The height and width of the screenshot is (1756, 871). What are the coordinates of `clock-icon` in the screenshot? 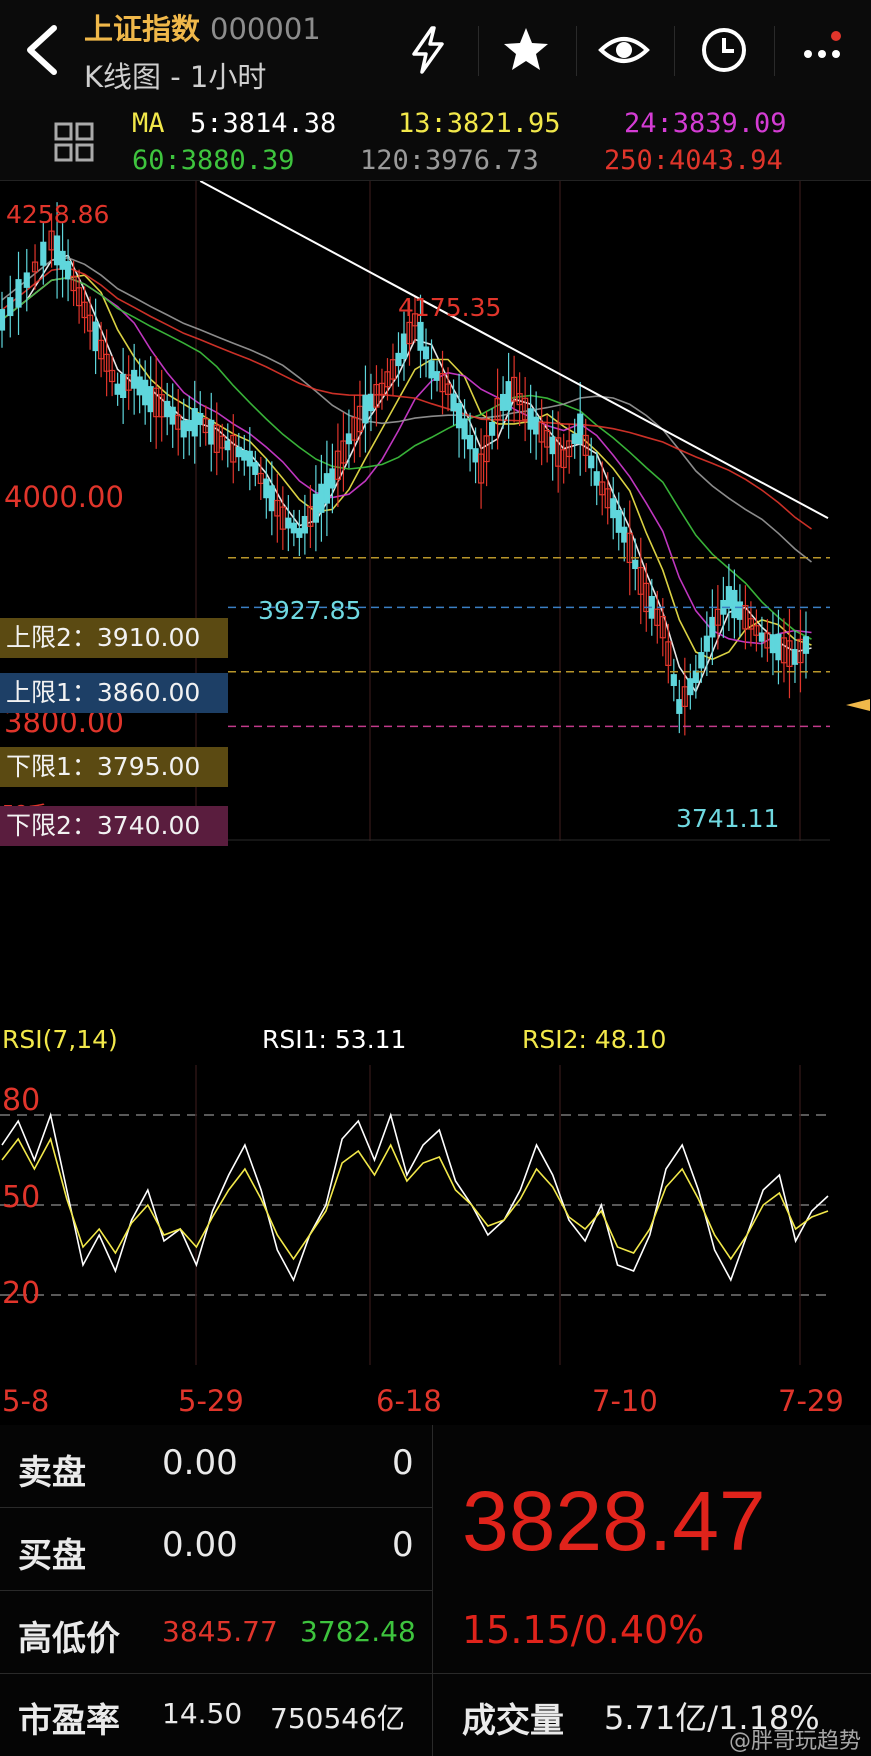 It's located at (724, 50).